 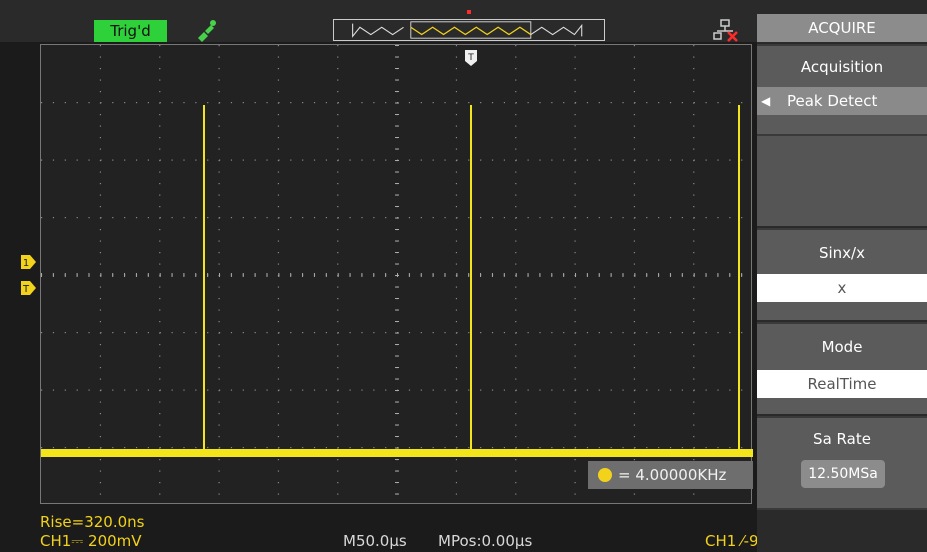 I want to click on acquisition-option-selected: ◀ Peak Detect, so click(x=842, y=101).